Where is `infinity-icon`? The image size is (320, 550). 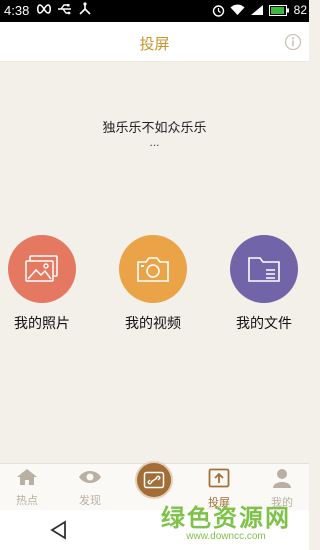 infinity-icon is located at coordinates (44, 9).